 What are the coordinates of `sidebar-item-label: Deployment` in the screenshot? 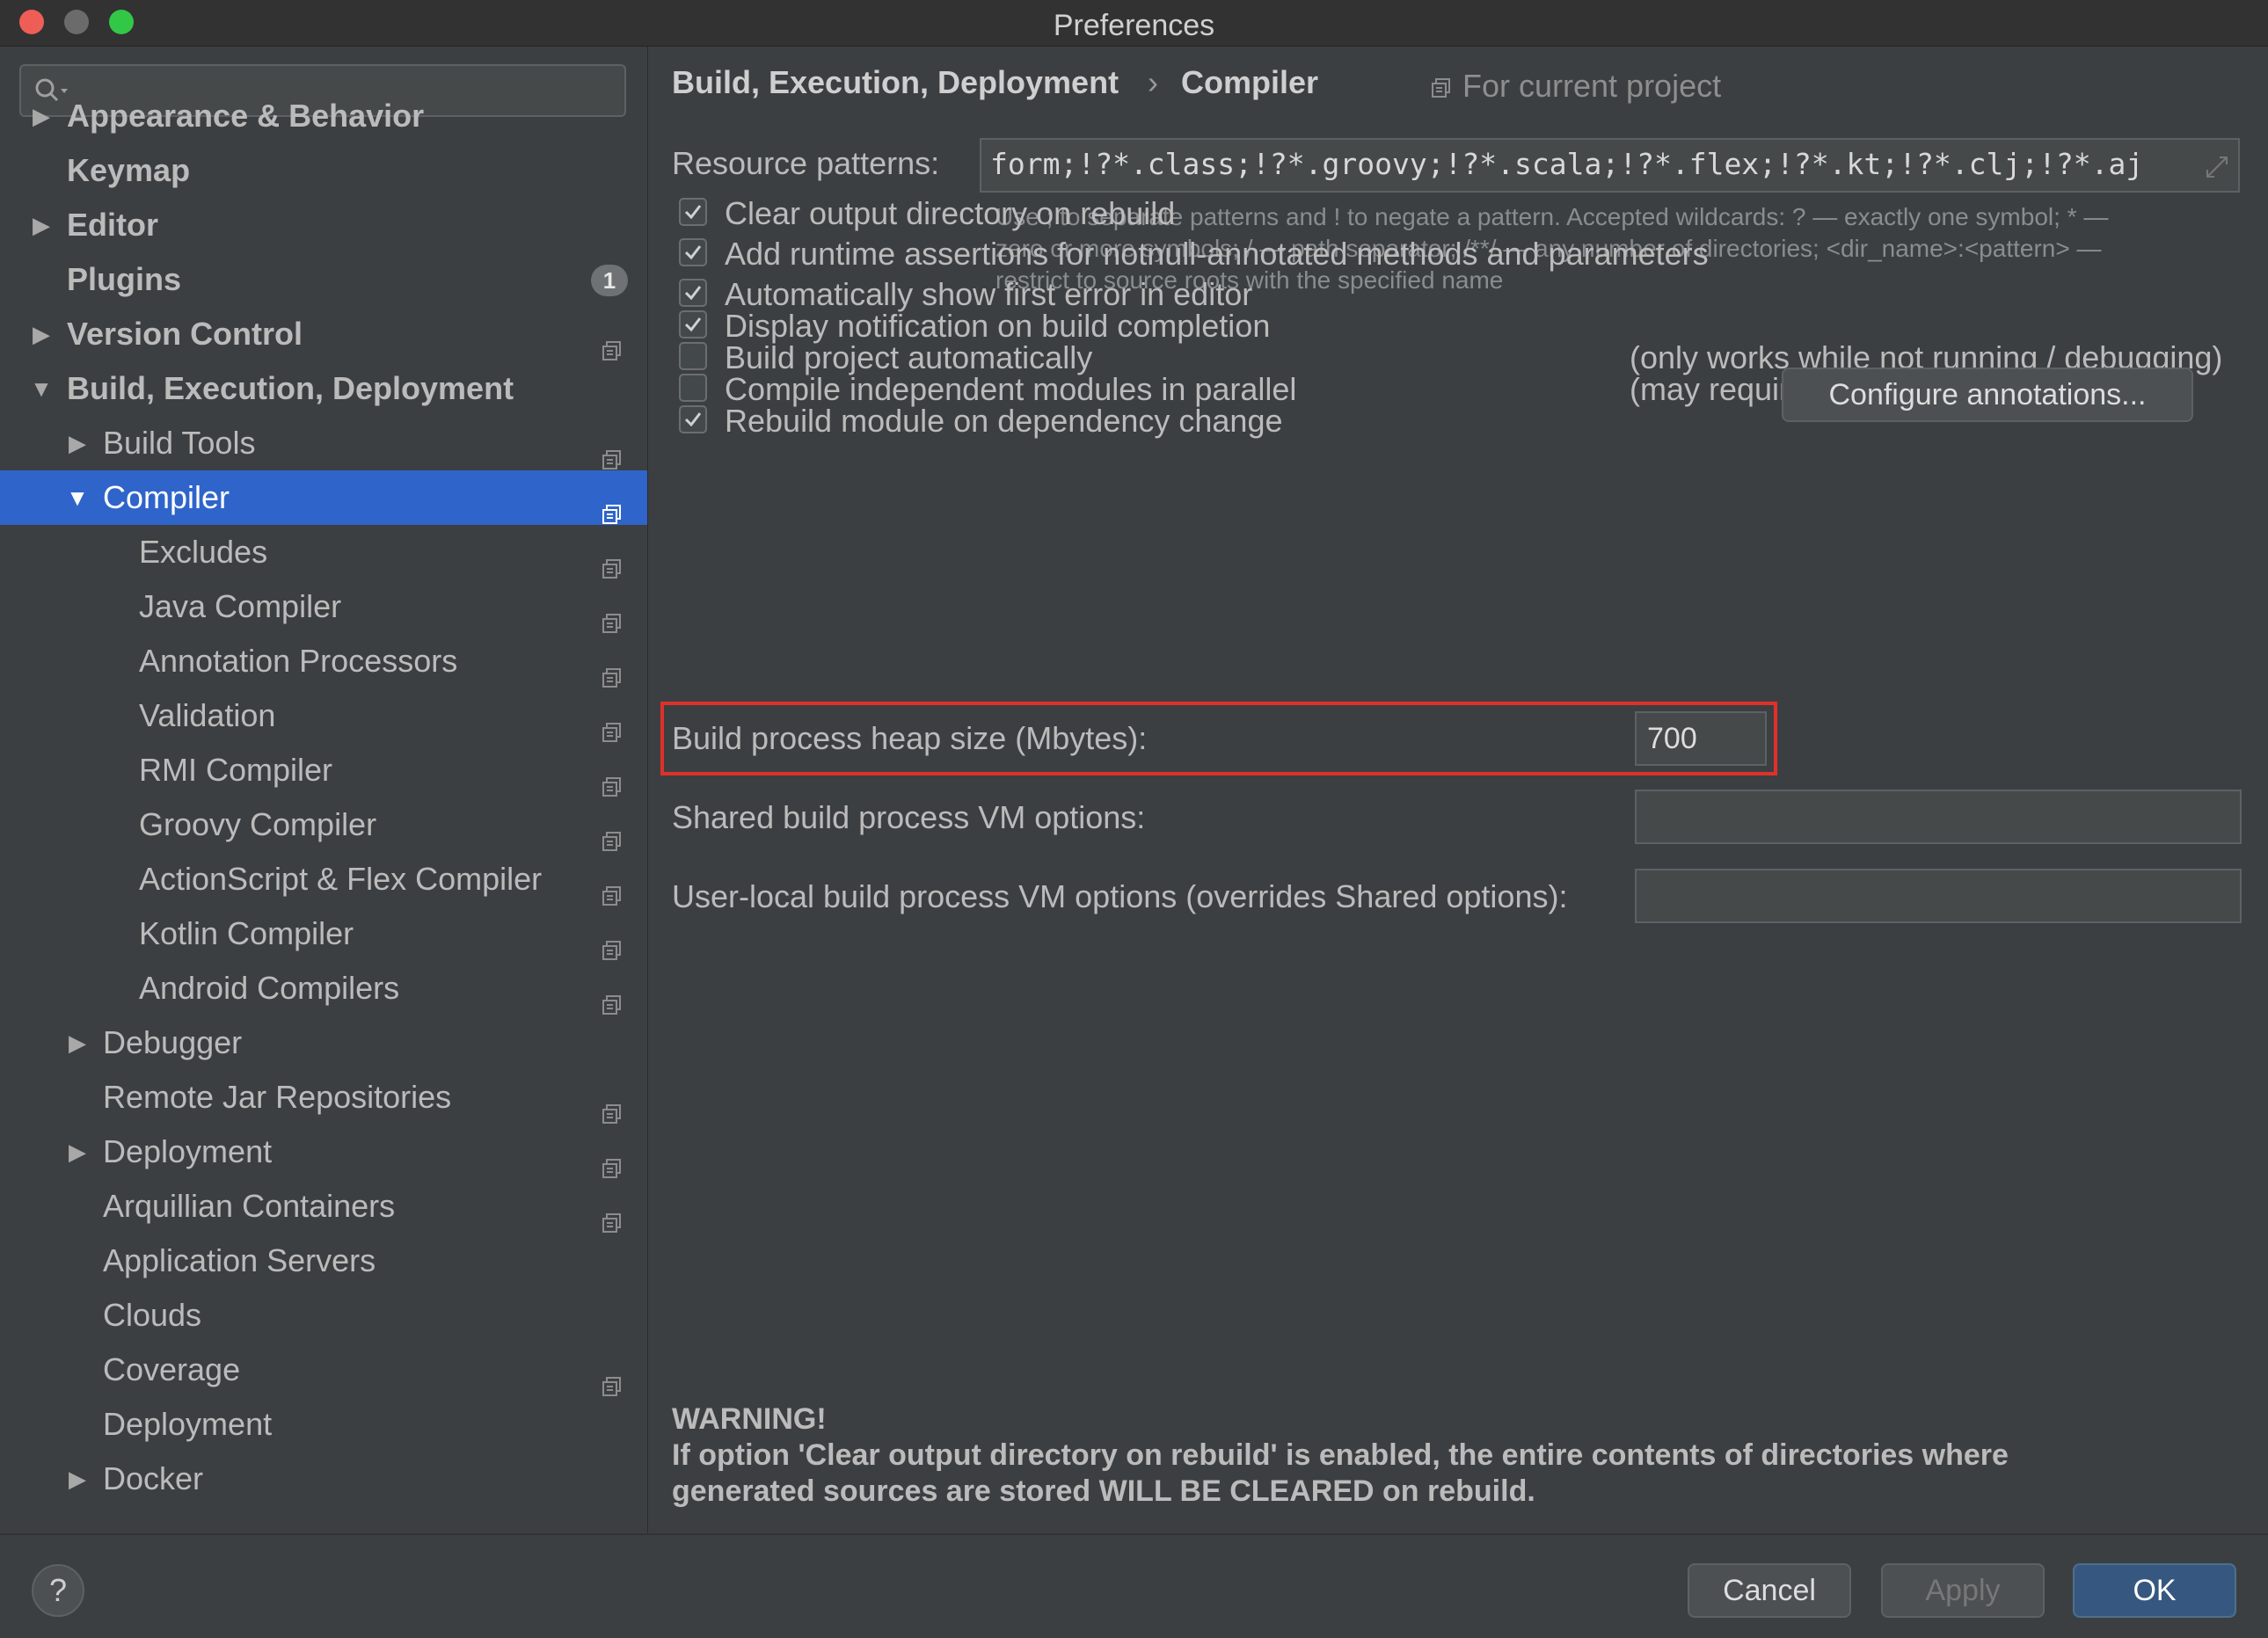 It's located at (187, 1152).